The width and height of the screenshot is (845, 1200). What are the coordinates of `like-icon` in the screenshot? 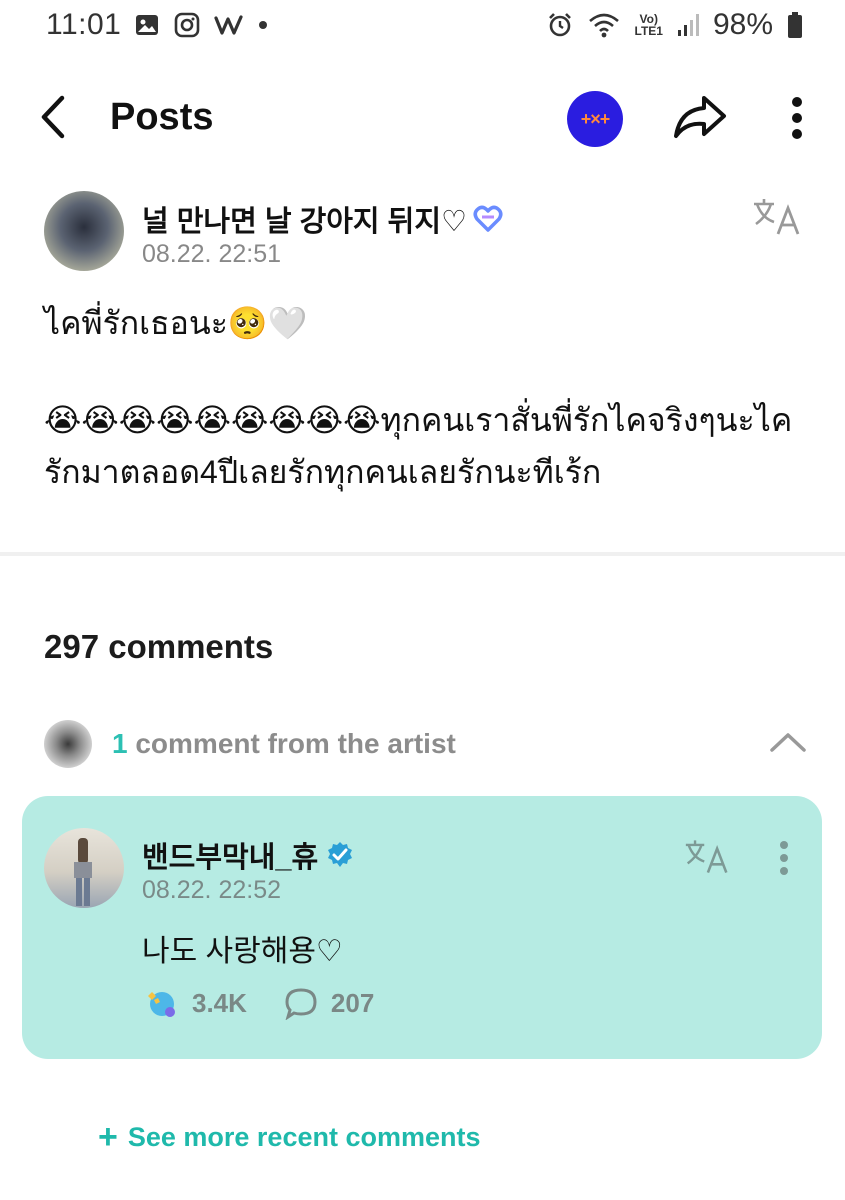 It's located at (162, 1003).